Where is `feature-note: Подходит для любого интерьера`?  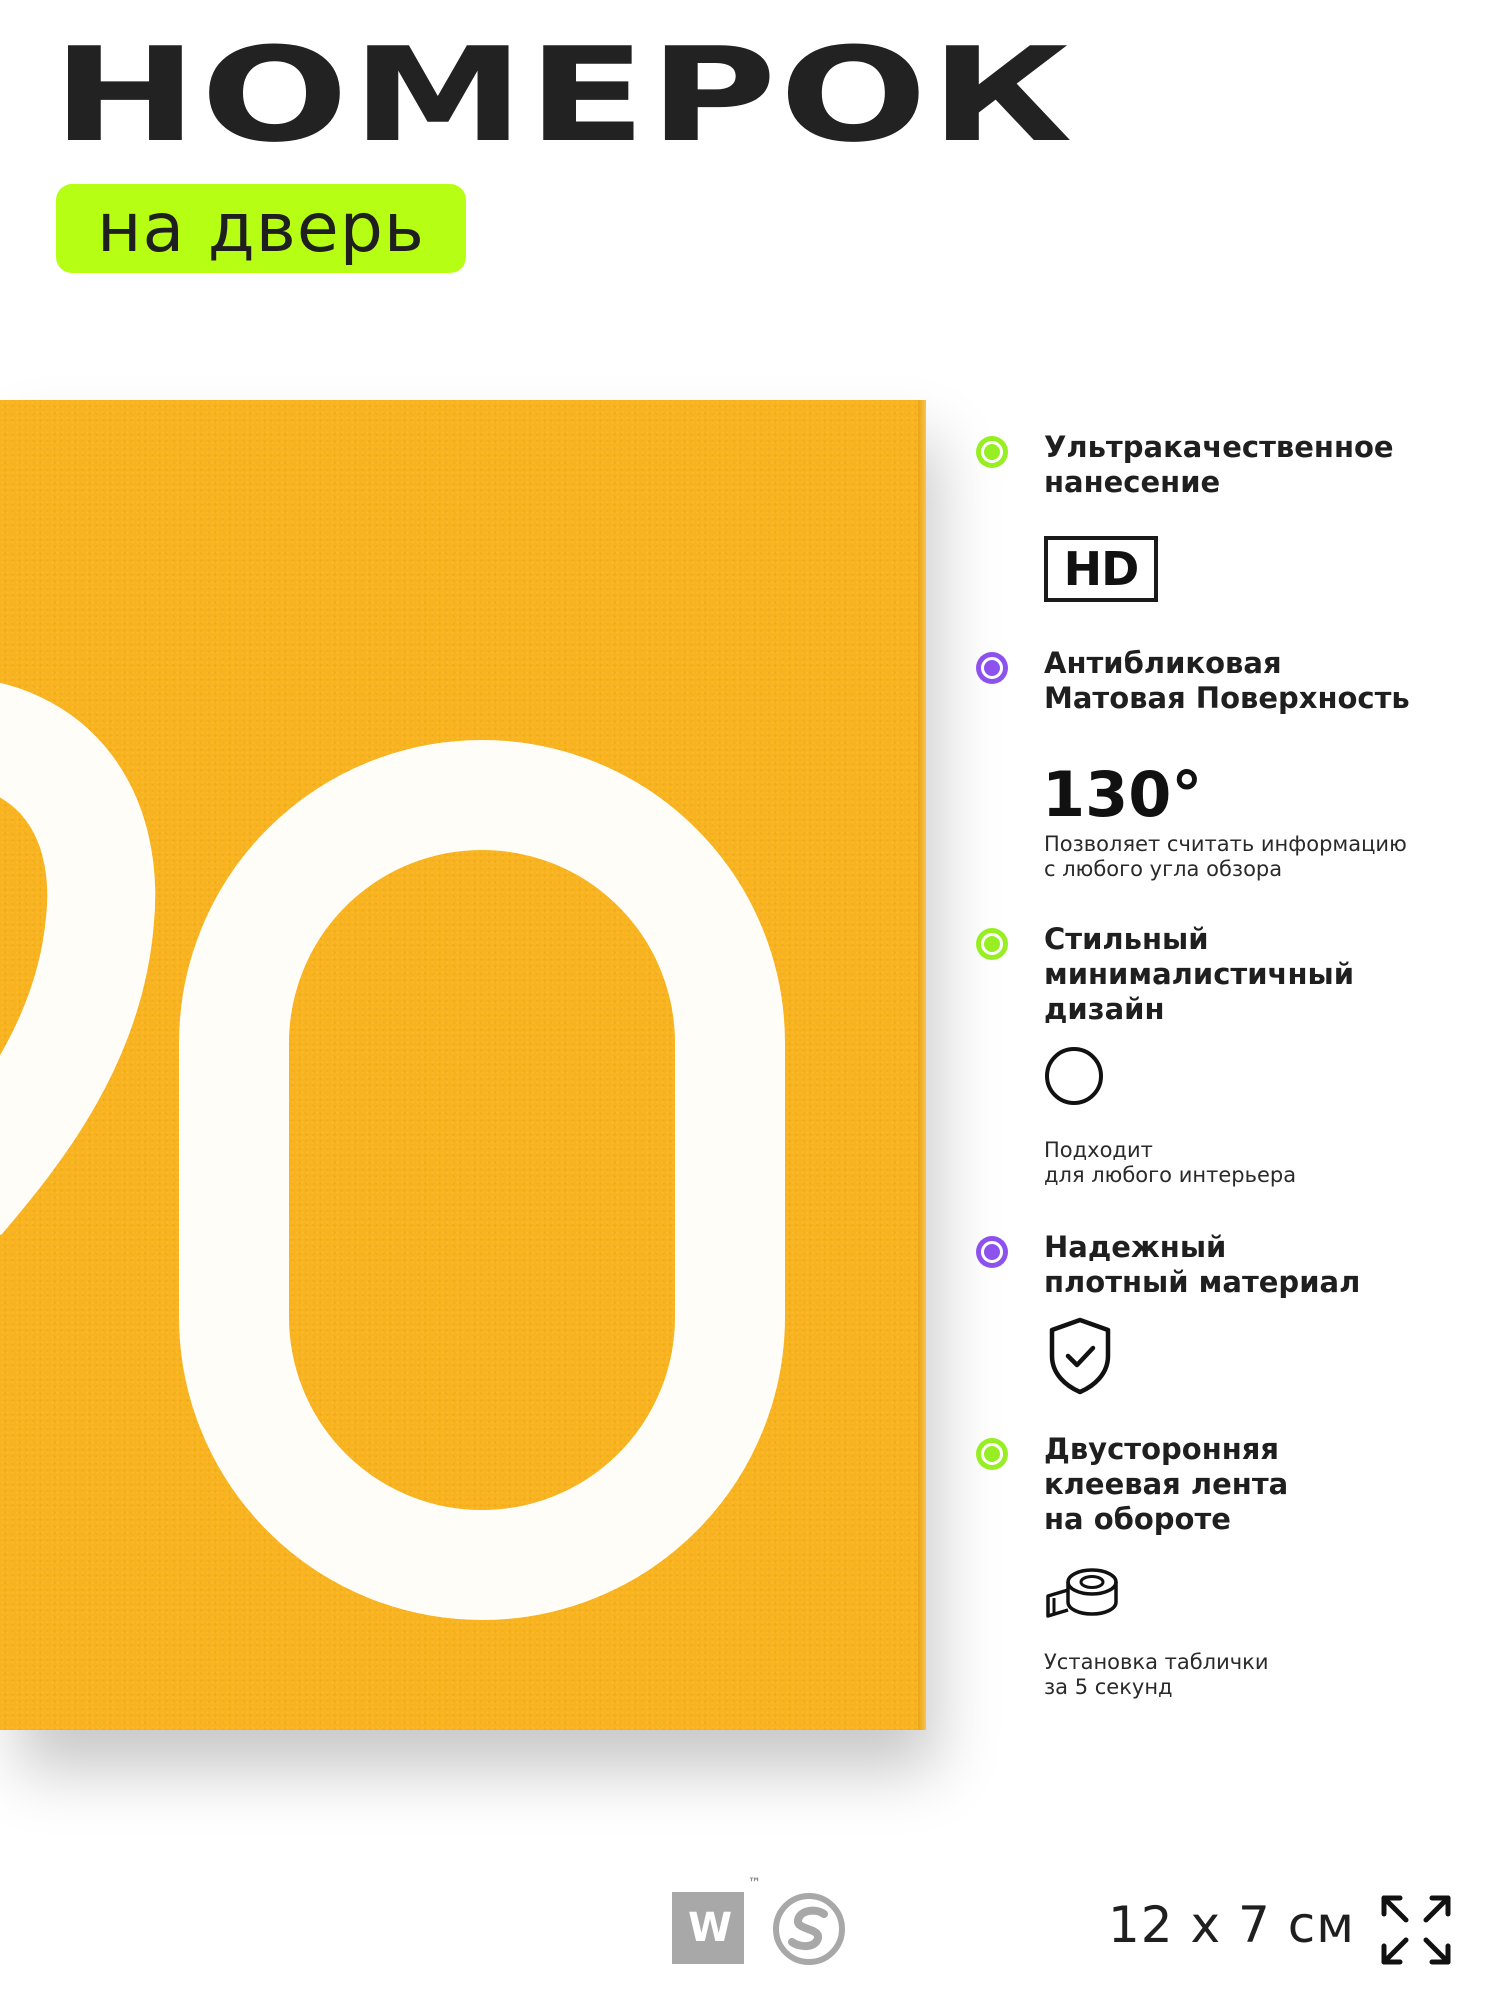
feature-note: Подходит для любого интерьера is located at coordinates (1170, 1162).